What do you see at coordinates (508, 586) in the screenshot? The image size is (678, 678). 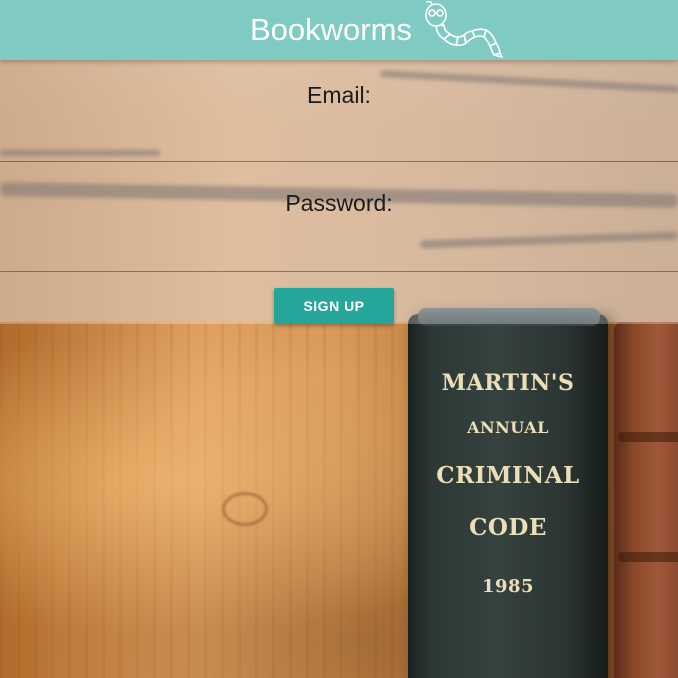 I see `book-spine-text: 1985` at bounding box center [508, 586].